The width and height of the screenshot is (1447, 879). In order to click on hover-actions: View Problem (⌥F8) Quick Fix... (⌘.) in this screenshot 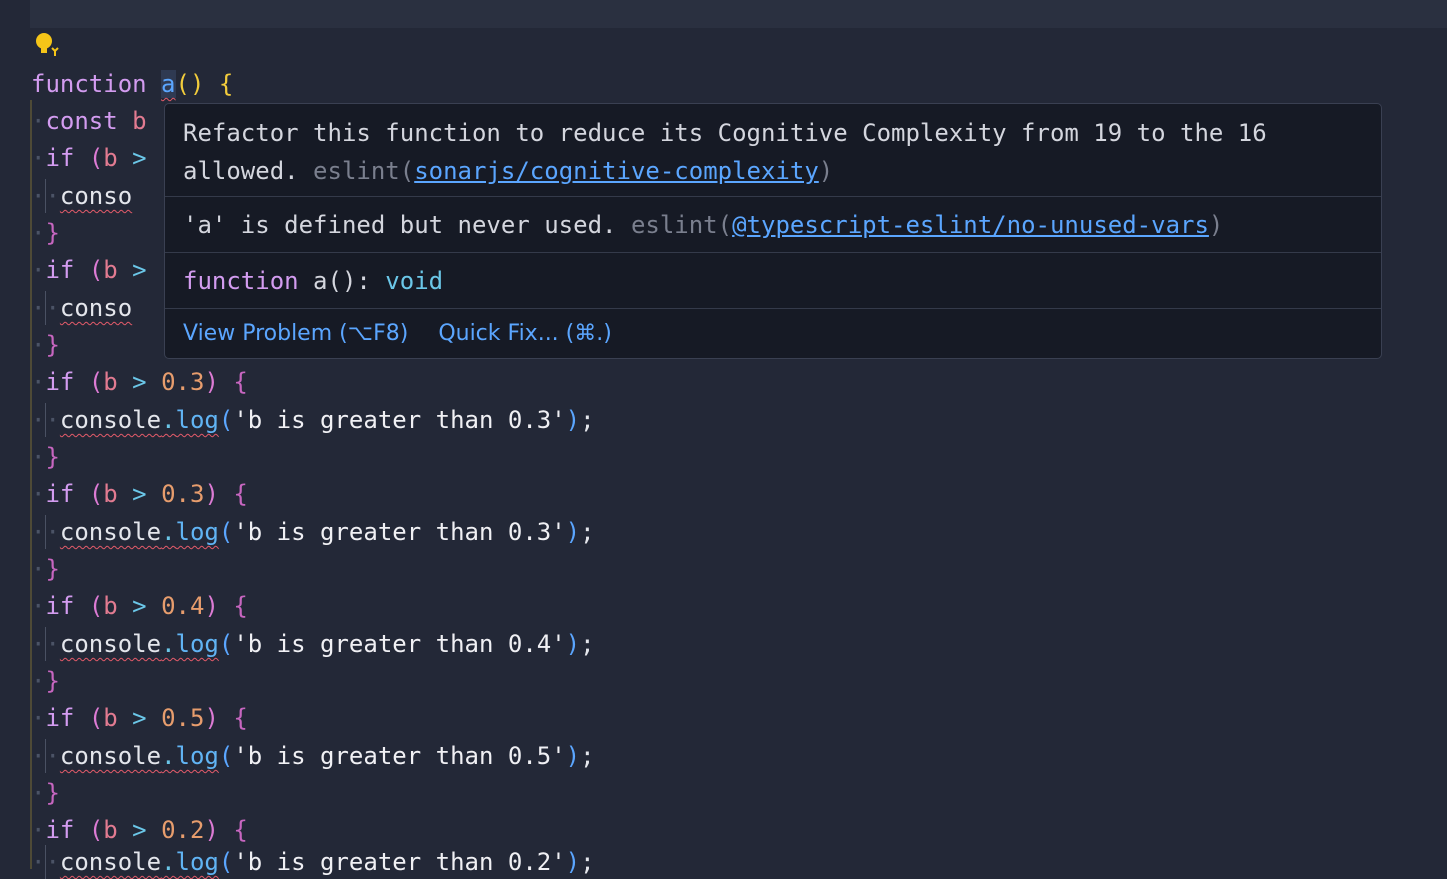, I will do `click(773, 333)`.